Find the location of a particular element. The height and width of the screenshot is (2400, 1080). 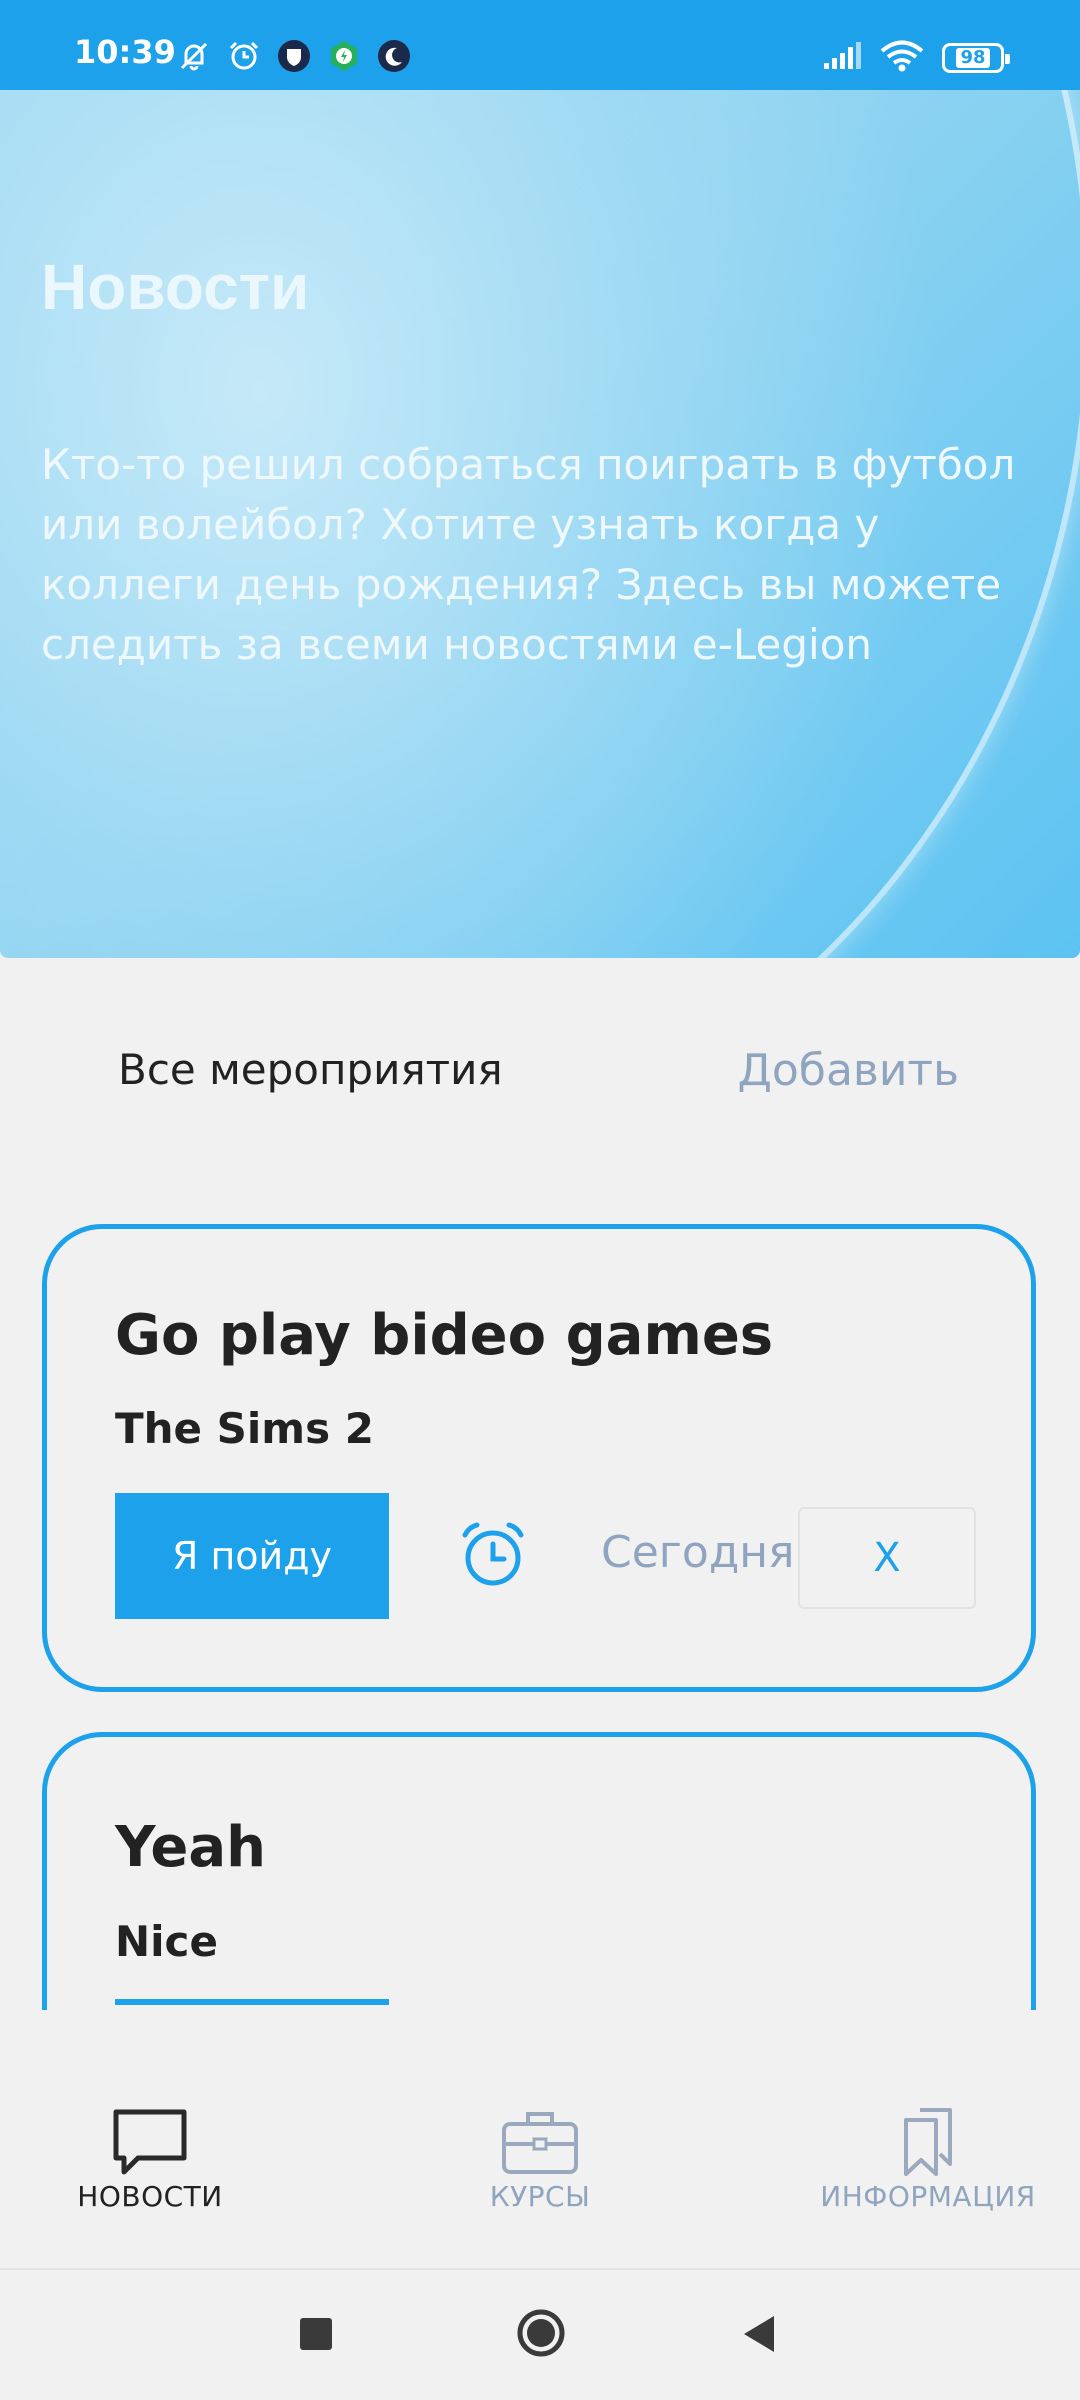

triangle-back-icon is located at coordinates (759, 2334).